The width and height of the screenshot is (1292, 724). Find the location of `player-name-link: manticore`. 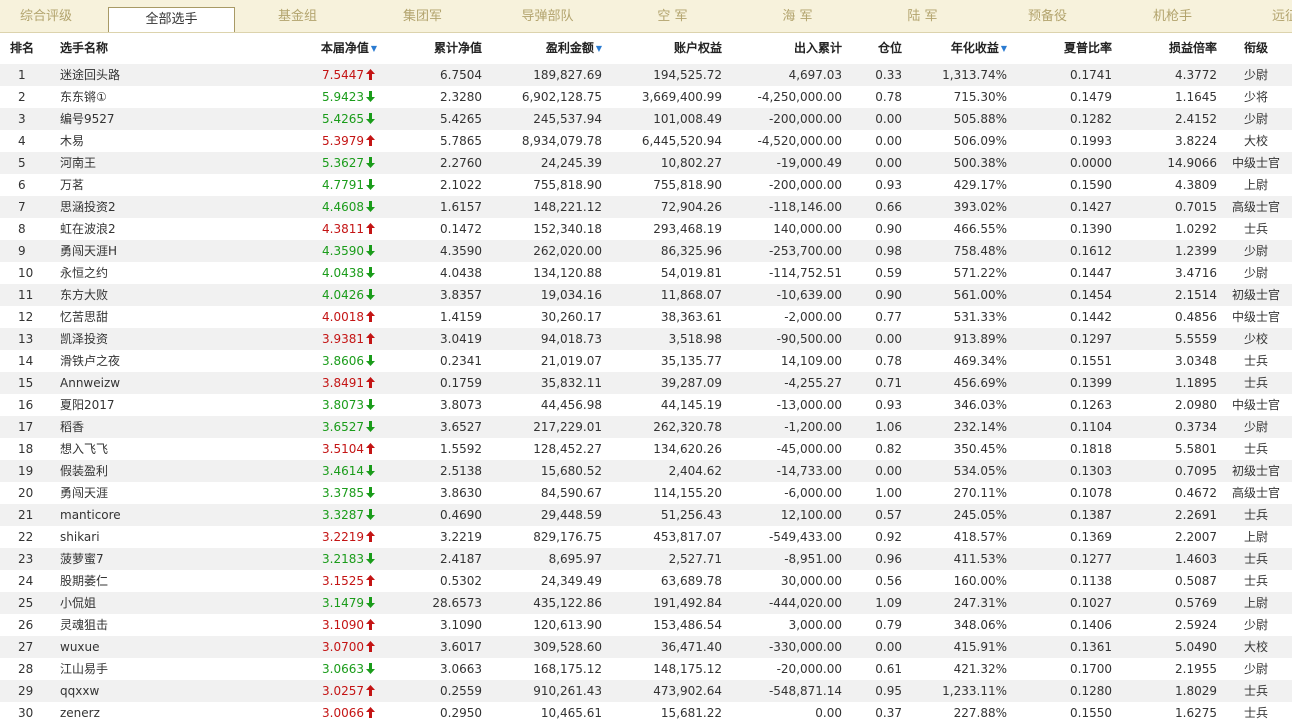

player-name-link: manticore is located at coordinates (90, 515).